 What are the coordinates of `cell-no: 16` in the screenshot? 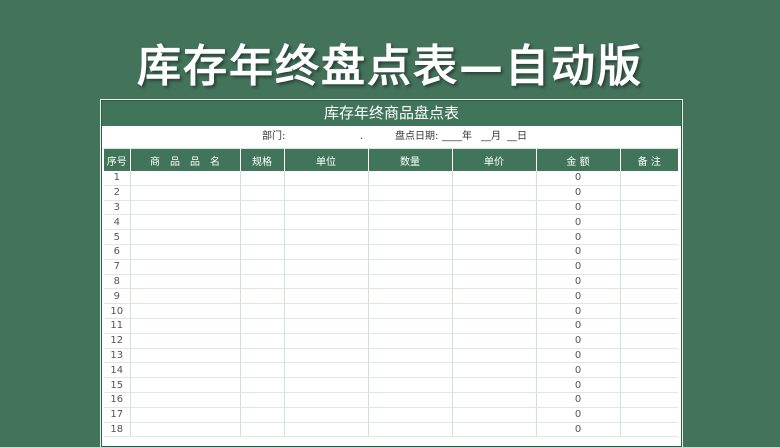 It's located at (117, 400).